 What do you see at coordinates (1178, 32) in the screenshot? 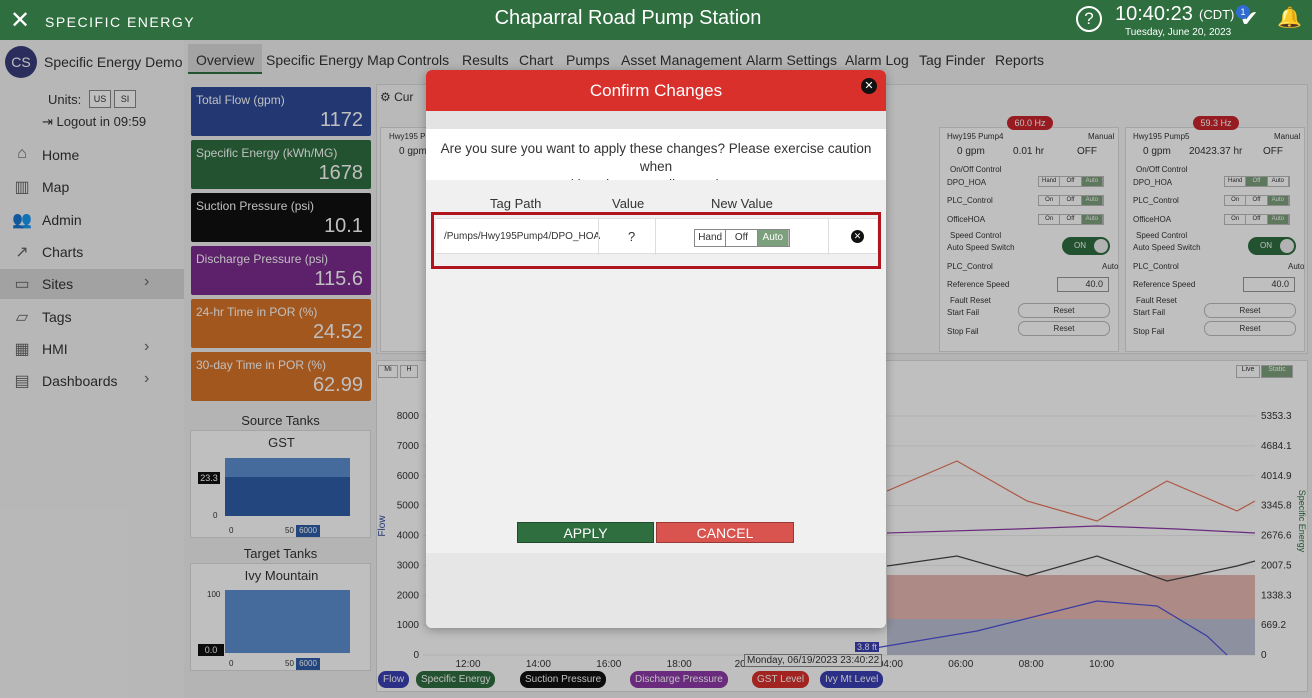
I see `clock-date: Tuesday, June 20, 2023` at bounding box center [1178, 32].